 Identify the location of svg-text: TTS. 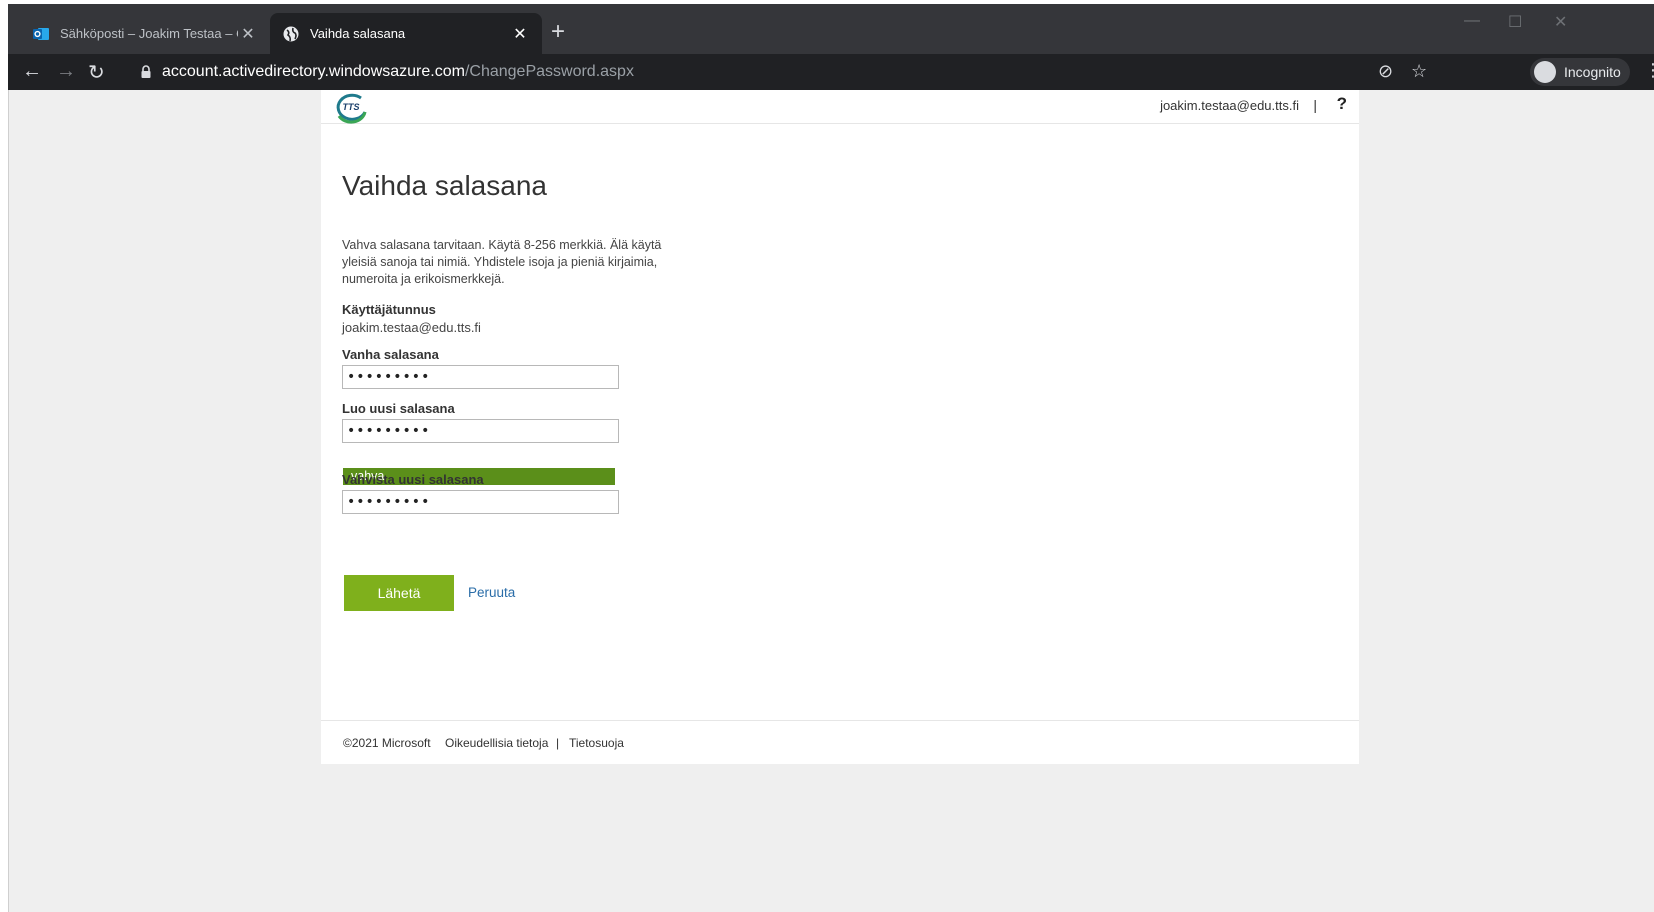
(351, 107).